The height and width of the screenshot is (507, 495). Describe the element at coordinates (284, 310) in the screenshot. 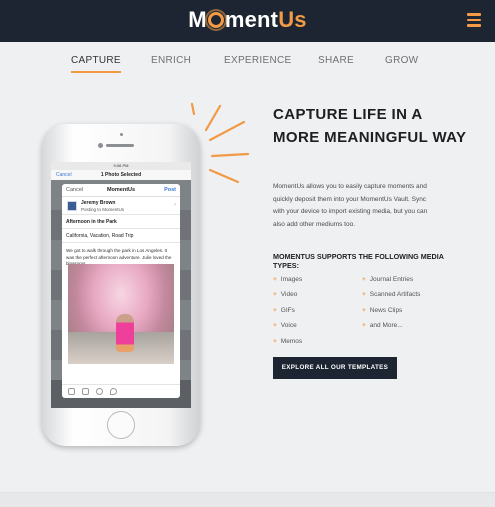

I see `media-item-gifs: + GIFs` at that location.